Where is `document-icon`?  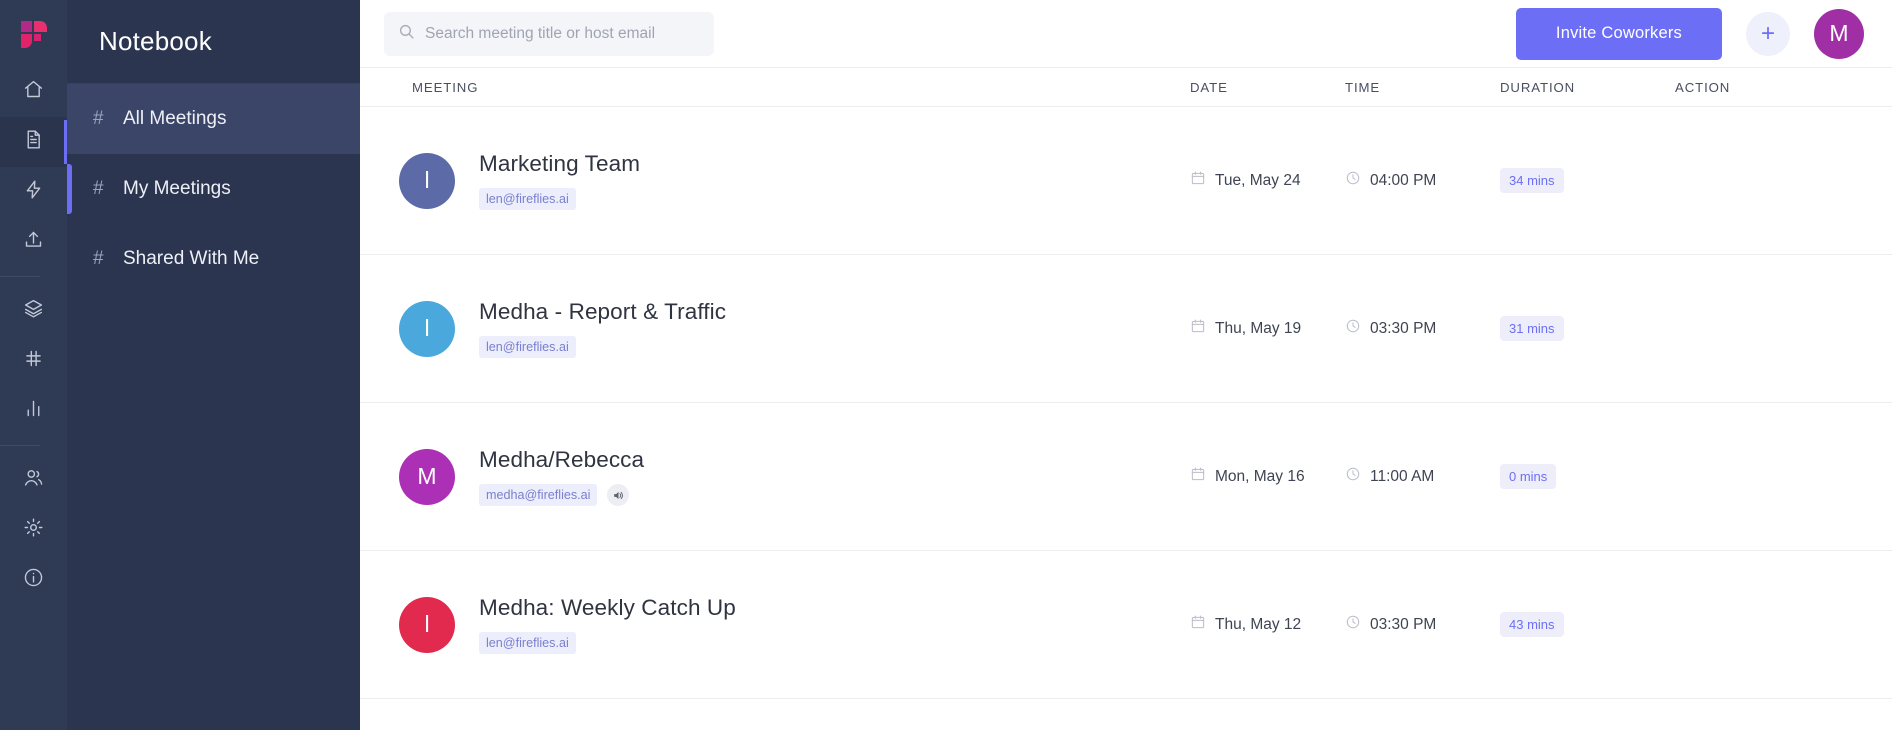
document-icon is located at coordinates (33, 142).